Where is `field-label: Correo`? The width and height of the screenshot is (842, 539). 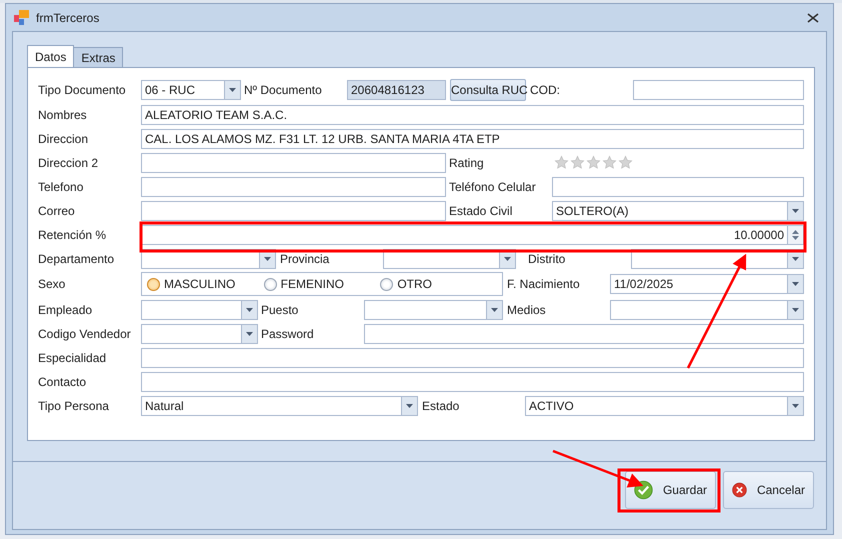 field-label: Correo is located at coordinates (56, 211).